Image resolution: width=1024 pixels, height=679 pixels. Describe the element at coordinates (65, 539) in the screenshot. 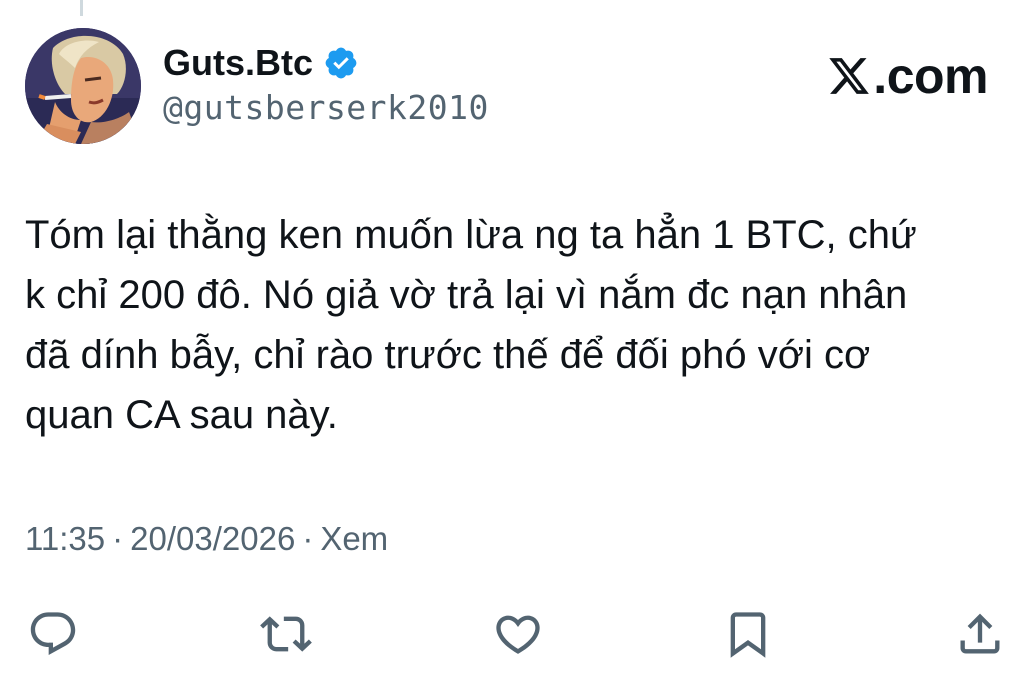

I see `tweet-time: 11:35` at that location.